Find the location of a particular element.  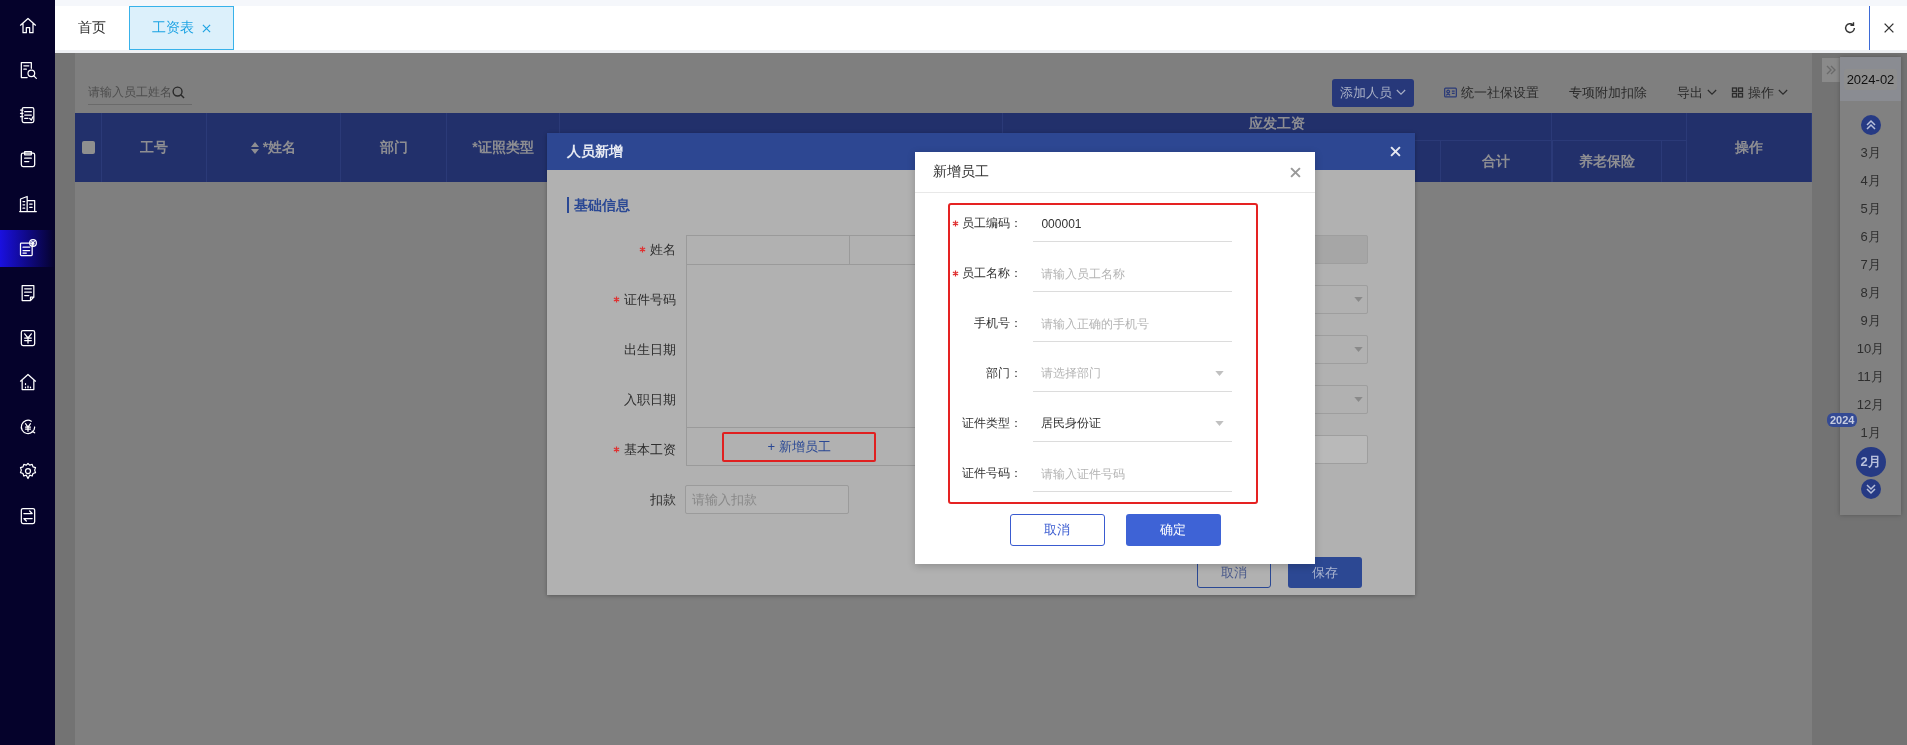

toolbar-dropdown: 导出 is located at coordinates (1697, 92).